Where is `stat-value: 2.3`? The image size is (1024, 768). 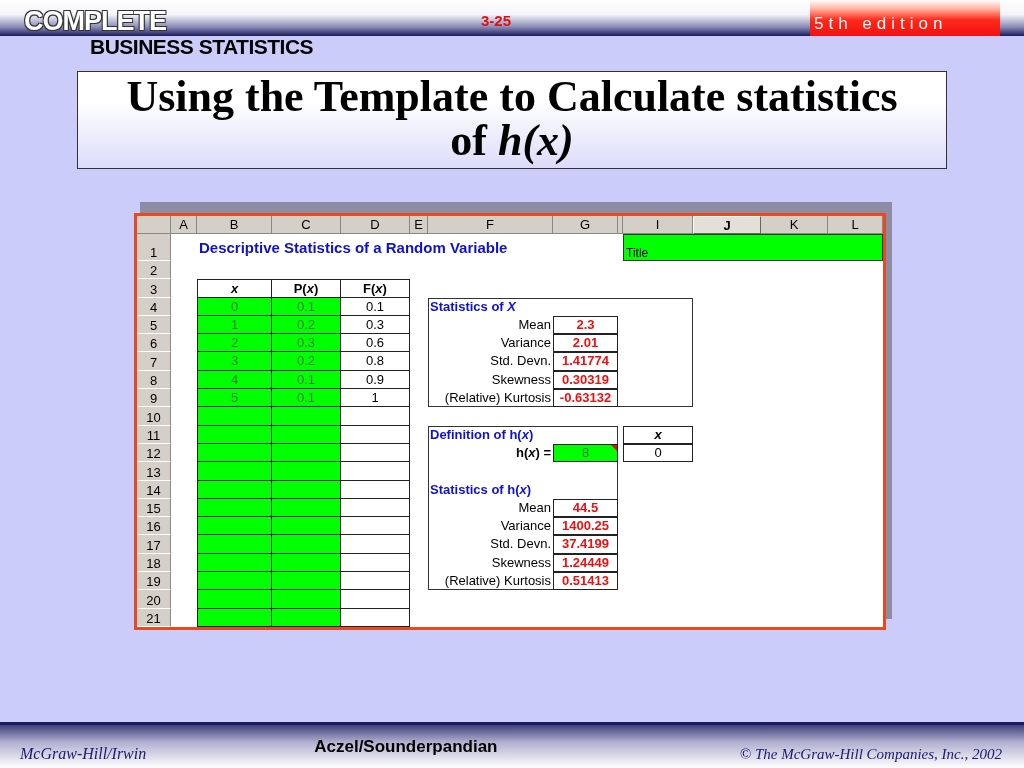
stat-value: 2.3 is located at coordinates (585, 325).